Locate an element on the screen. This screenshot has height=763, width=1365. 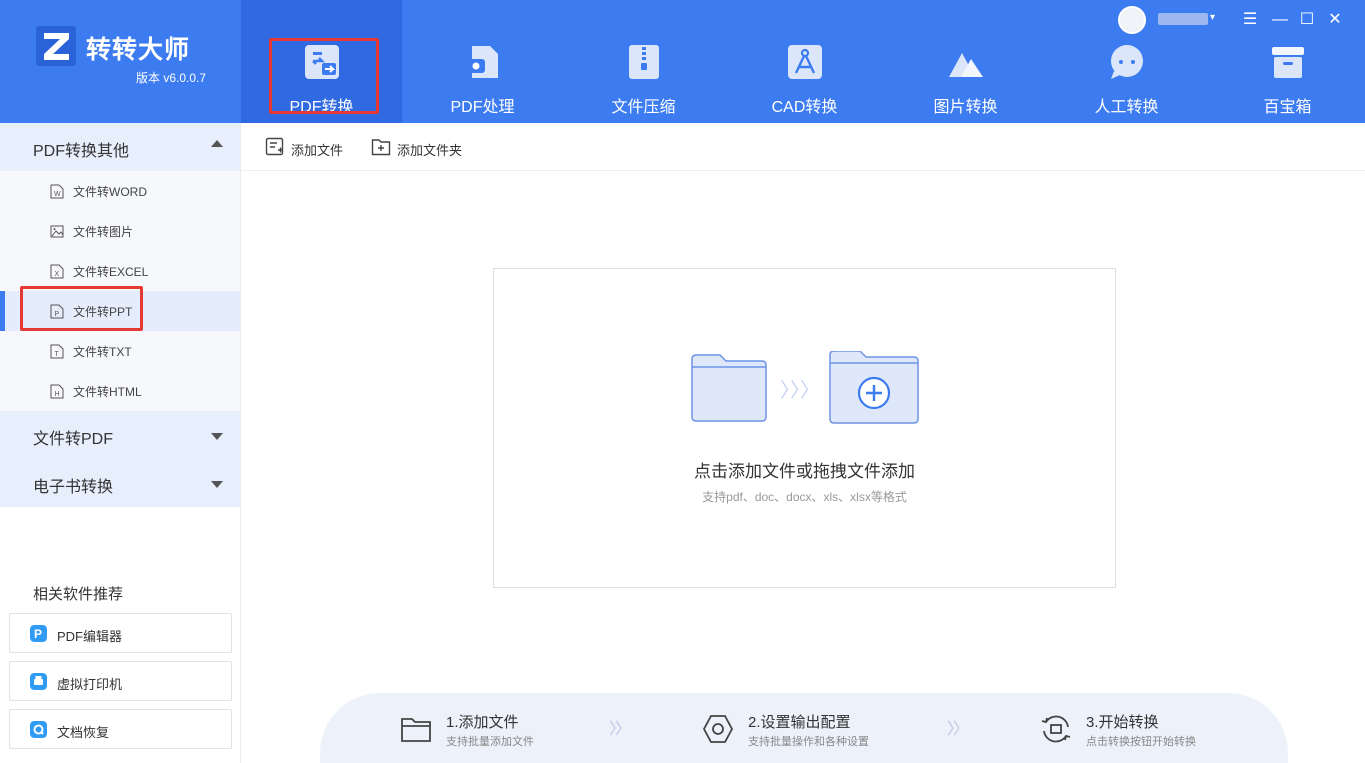
sidebar-item-to-excel: X 文件转EXCEL is located at coordinates (120, 271).